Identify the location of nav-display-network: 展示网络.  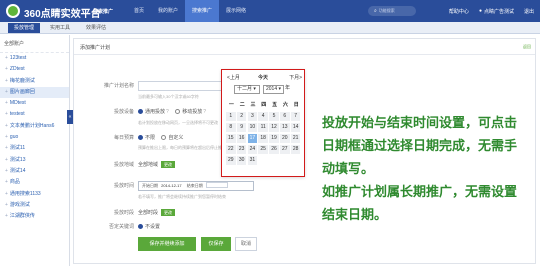
(236, 11).